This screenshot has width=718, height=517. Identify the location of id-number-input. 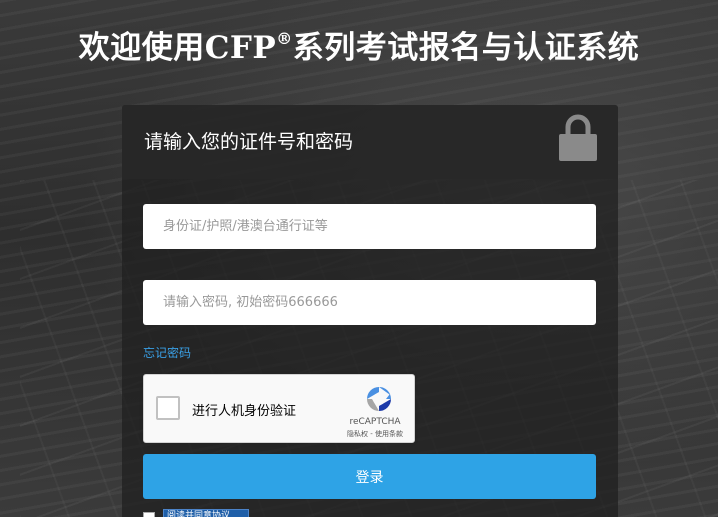
(369, 226).